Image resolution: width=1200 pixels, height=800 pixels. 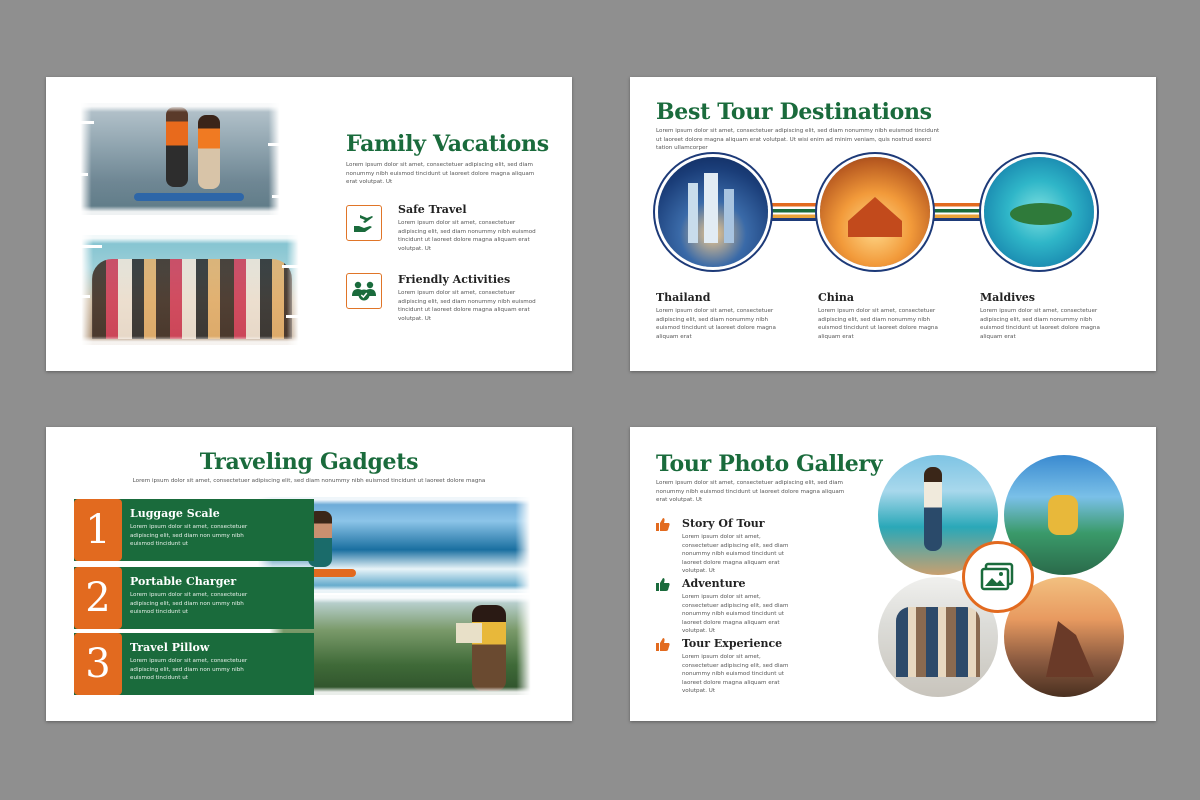 What do you see at coordinates (723, 523) in the screenshot?
I see `item-title-story-of-tour: Story Of Tour` at bounding box center [723, 523].